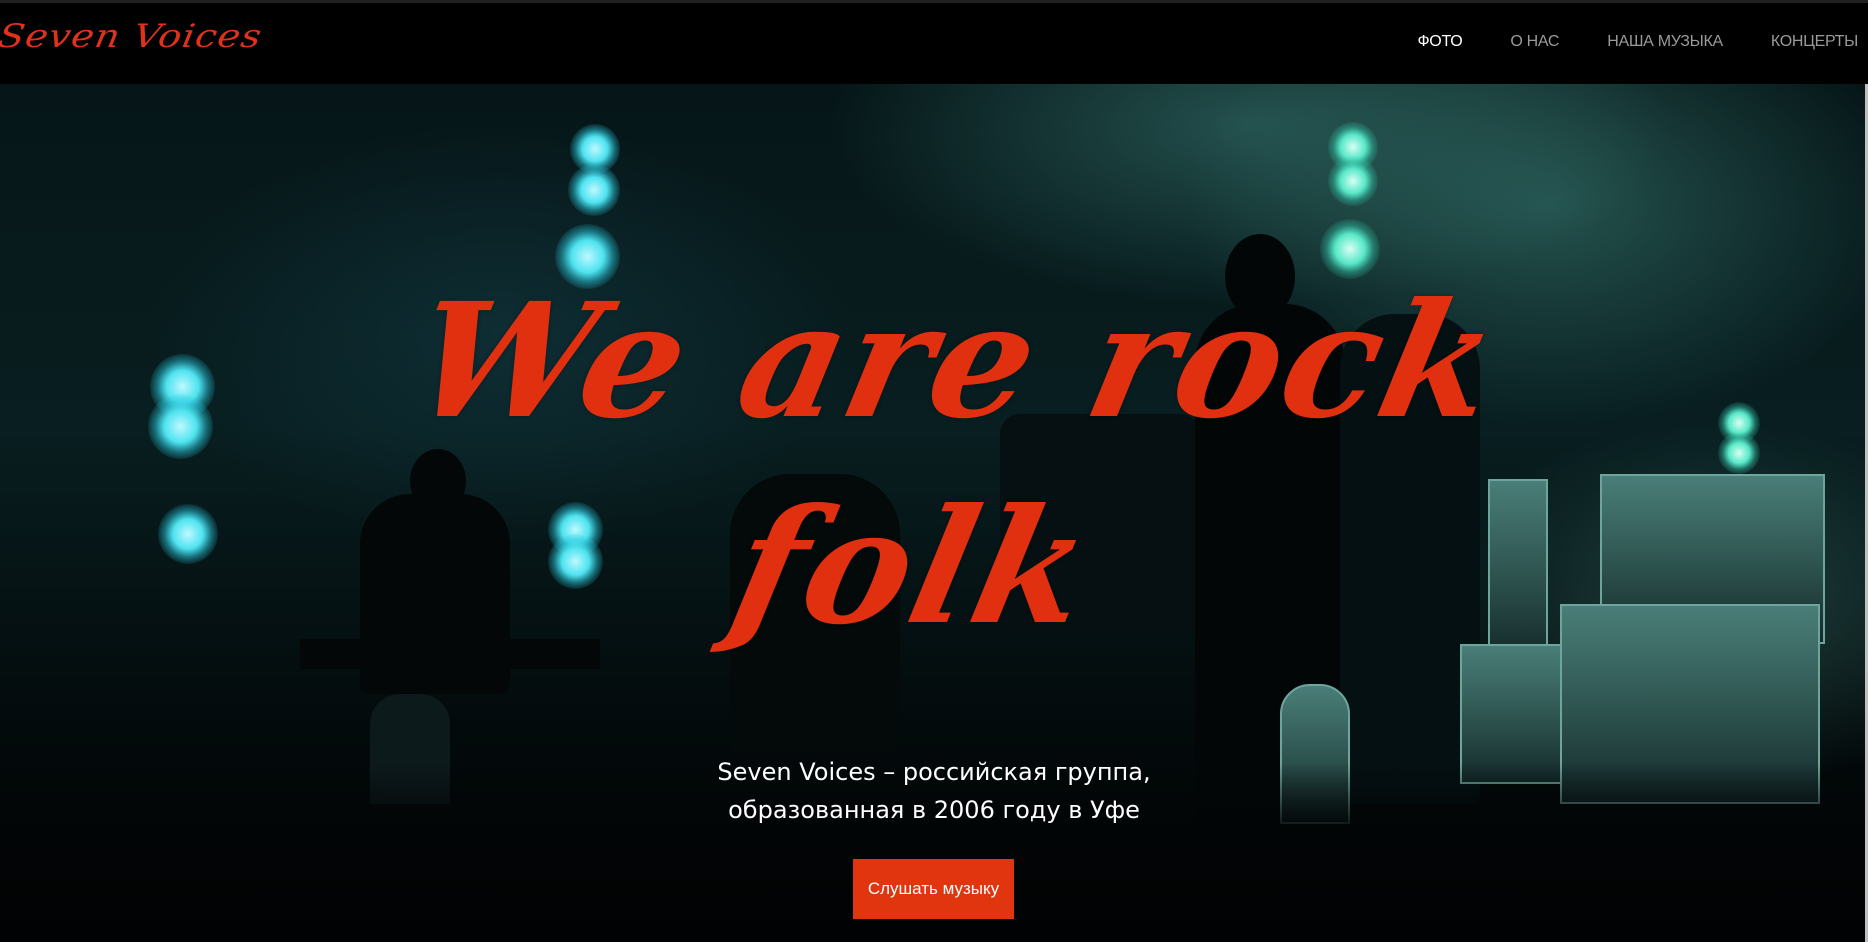 The image size is (1868, 942). What do you see at coordinates (956, 361) in the screenshot?
I see `hero-headline-line1: We are rock` at bounding box center [956, 361].